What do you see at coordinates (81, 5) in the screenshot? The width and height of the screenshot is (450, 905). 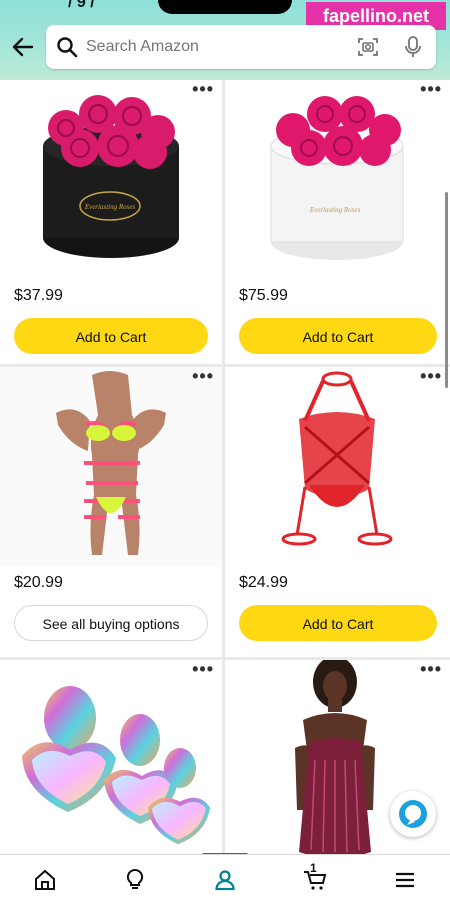 I see `status-time: / 9 /` at bounding box center [81, 5].